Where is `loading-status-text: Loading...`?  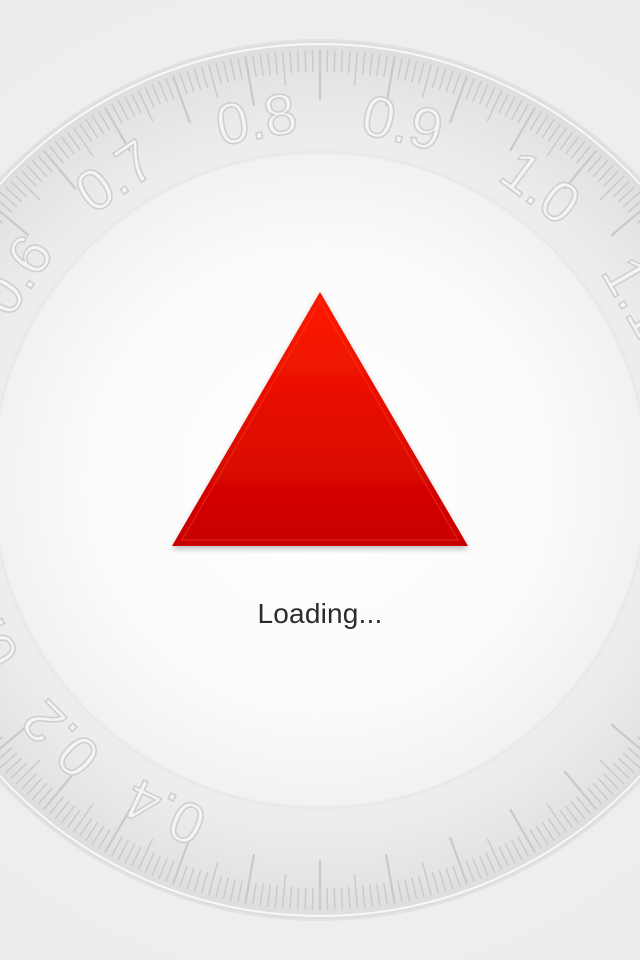
loading-status-text: Loading... is located at coordinates (320, 613).